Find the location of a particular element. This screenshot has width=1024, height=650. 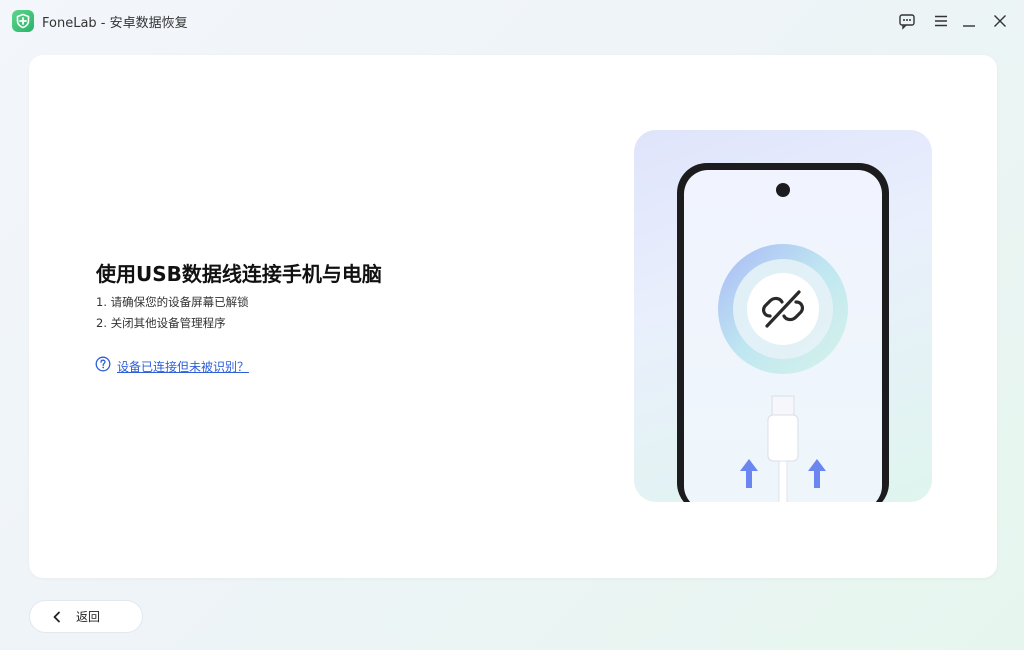

device-not-recognized-link: 设备已连接但未被识别？ is located at coordinates (172, 366).